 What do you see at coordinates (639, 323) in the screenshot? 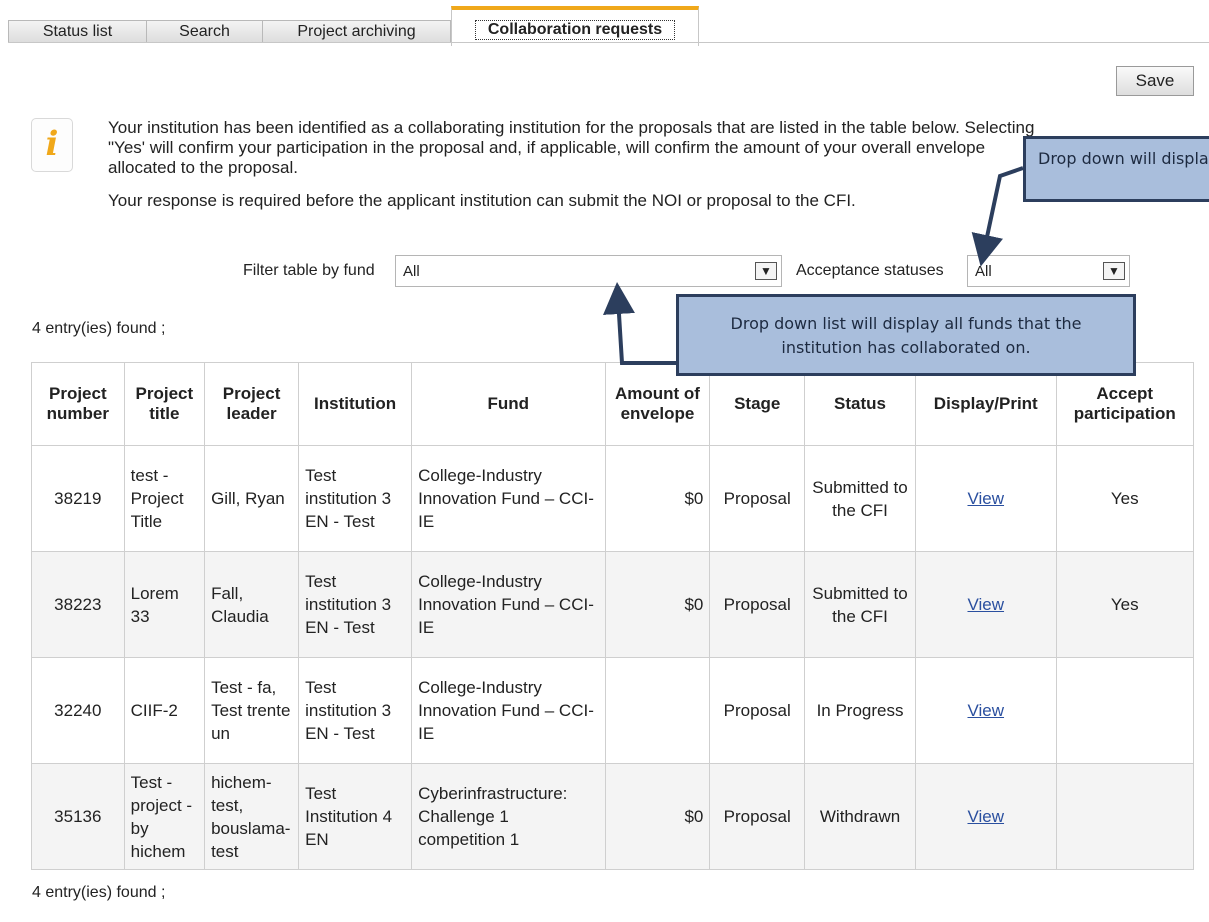
I see `arrow-to-fund-select` at bounding box center [639, 323].